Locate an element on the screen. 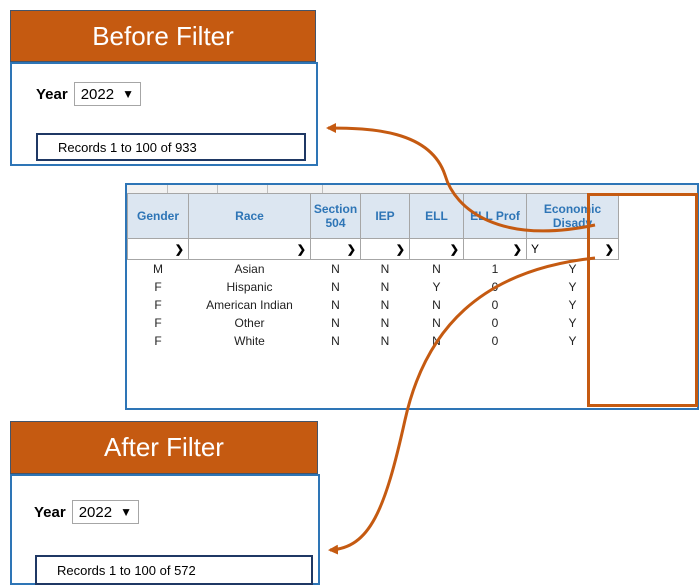  filter-dropdown-ell: ❯ is located at coordinates (436, 249).